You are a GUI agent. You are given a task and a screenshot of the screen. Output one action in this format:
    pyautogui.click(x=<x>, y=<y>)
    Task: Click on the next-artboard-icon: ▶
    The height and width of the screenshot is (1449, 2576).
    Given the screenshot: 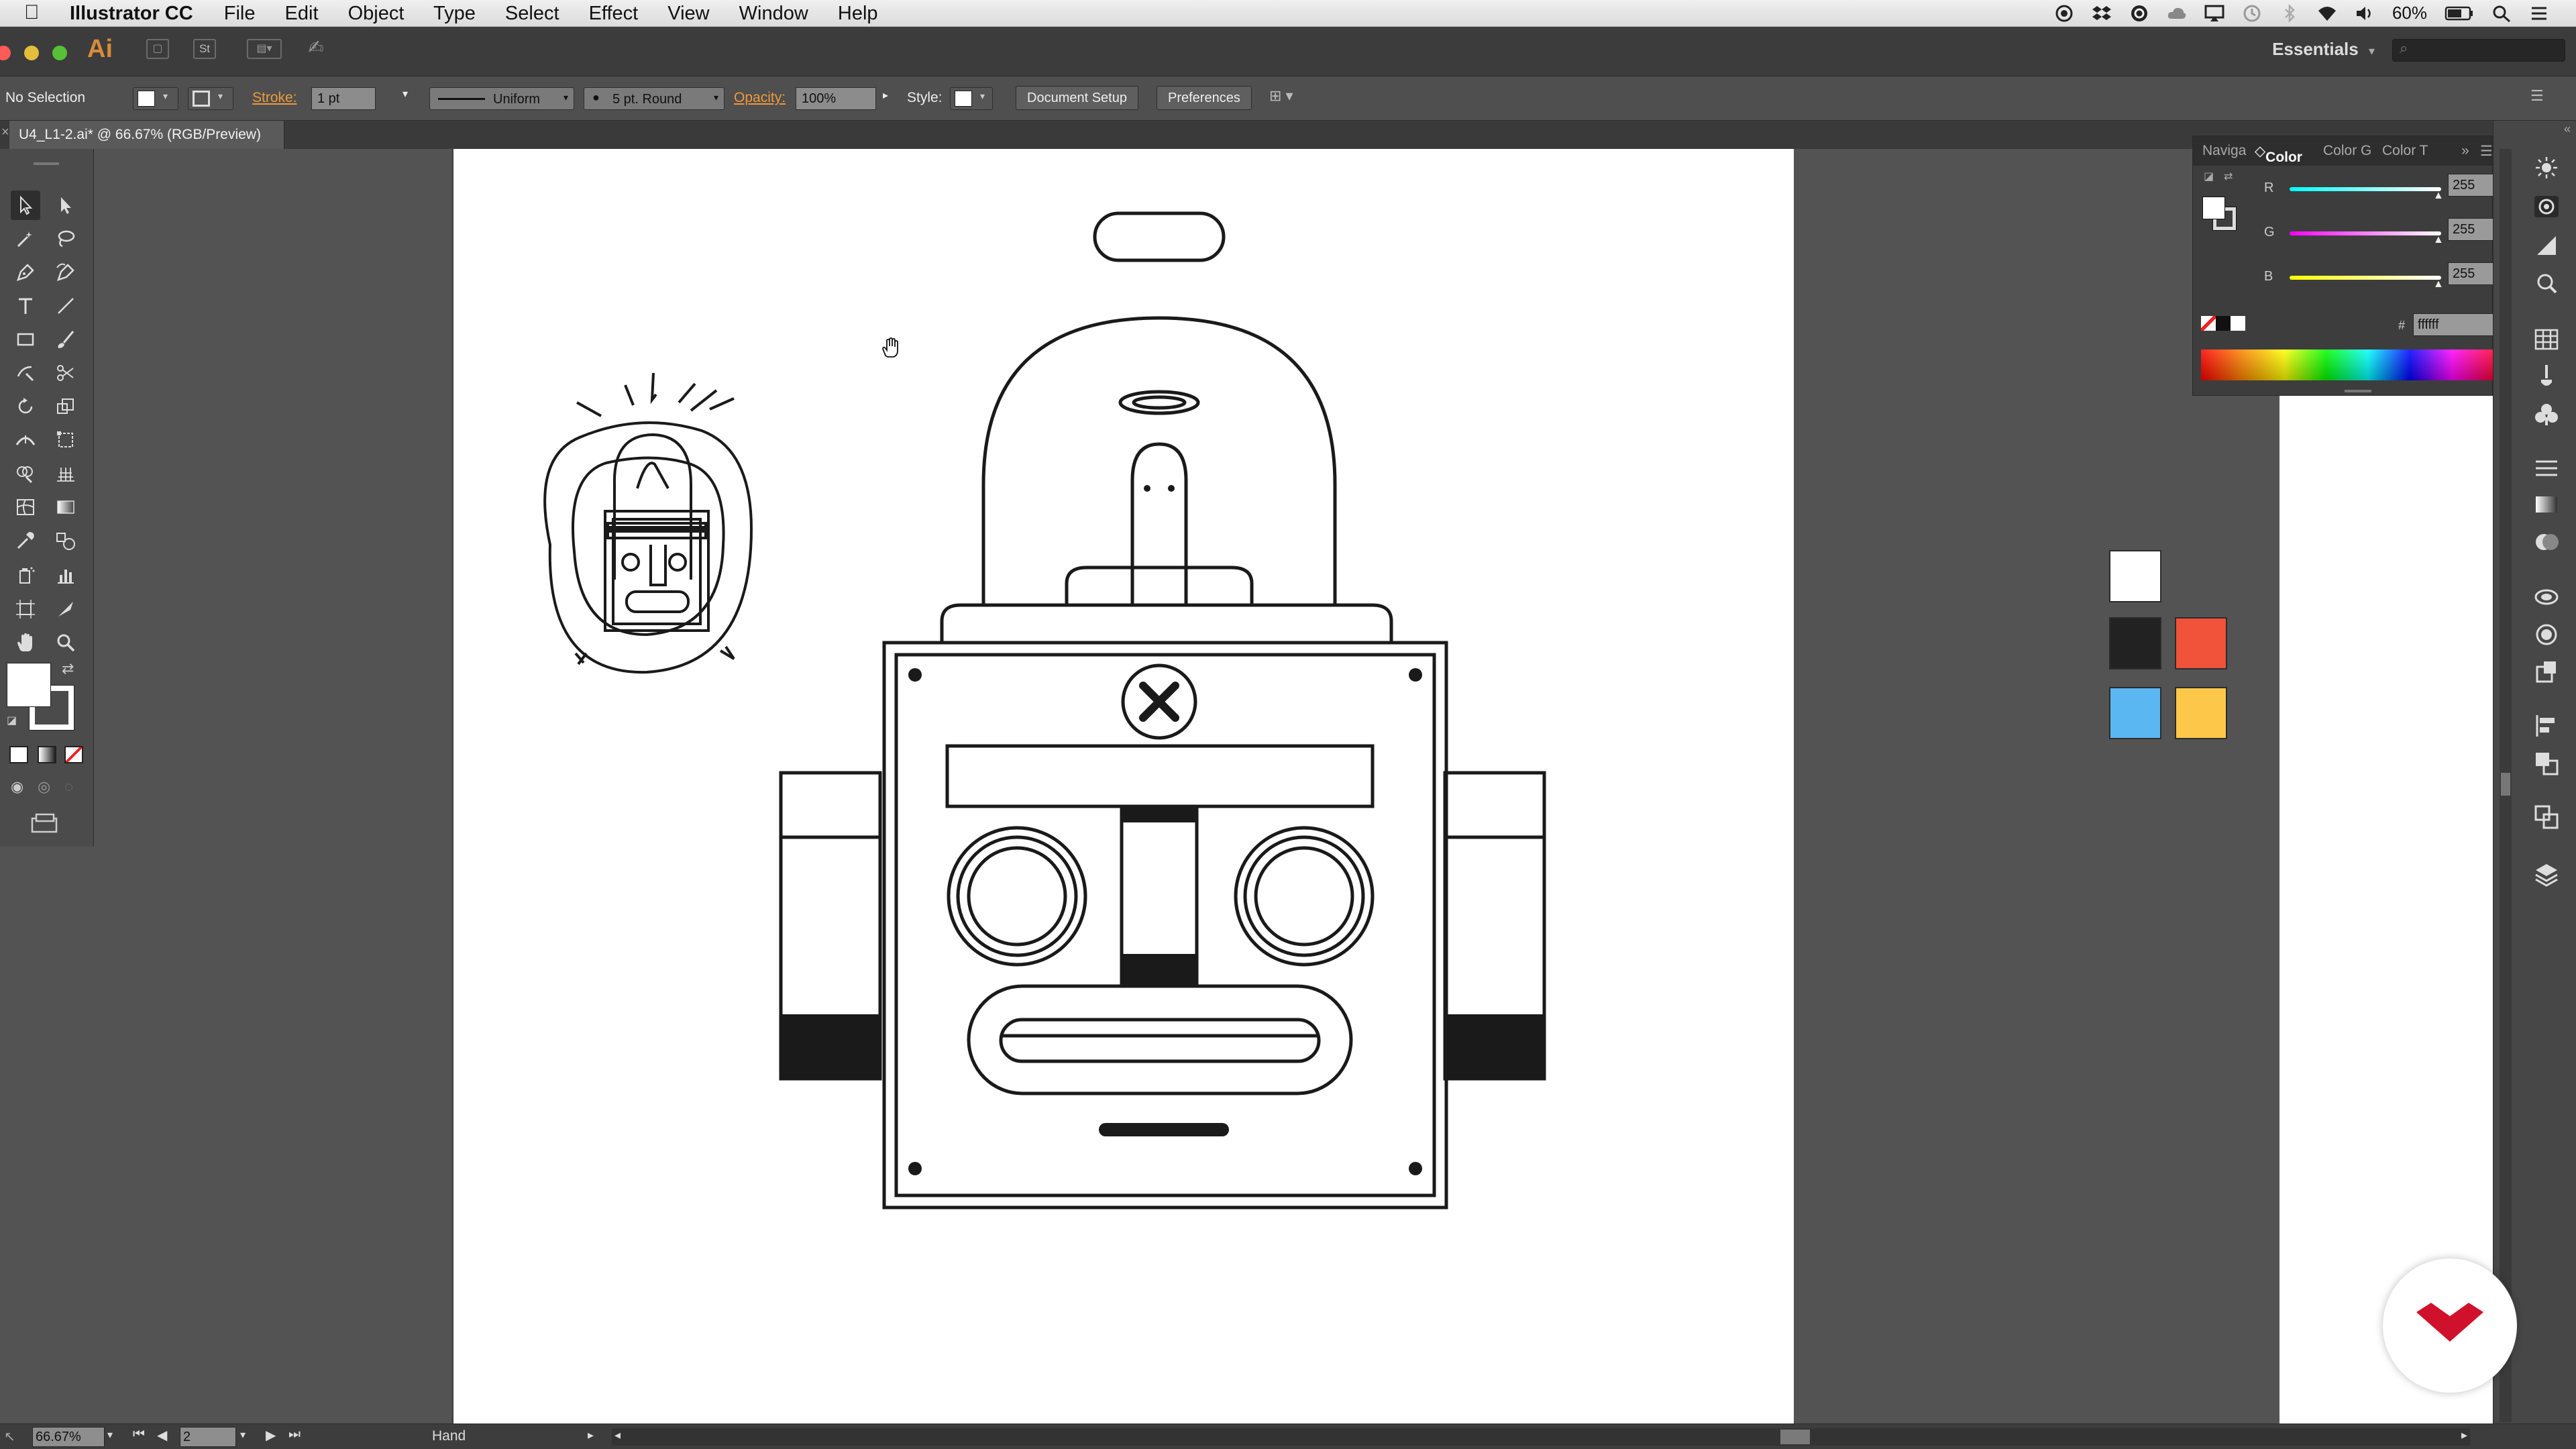 What is the action you would take?
    pyautogui.click(x=271, y=1435)
    